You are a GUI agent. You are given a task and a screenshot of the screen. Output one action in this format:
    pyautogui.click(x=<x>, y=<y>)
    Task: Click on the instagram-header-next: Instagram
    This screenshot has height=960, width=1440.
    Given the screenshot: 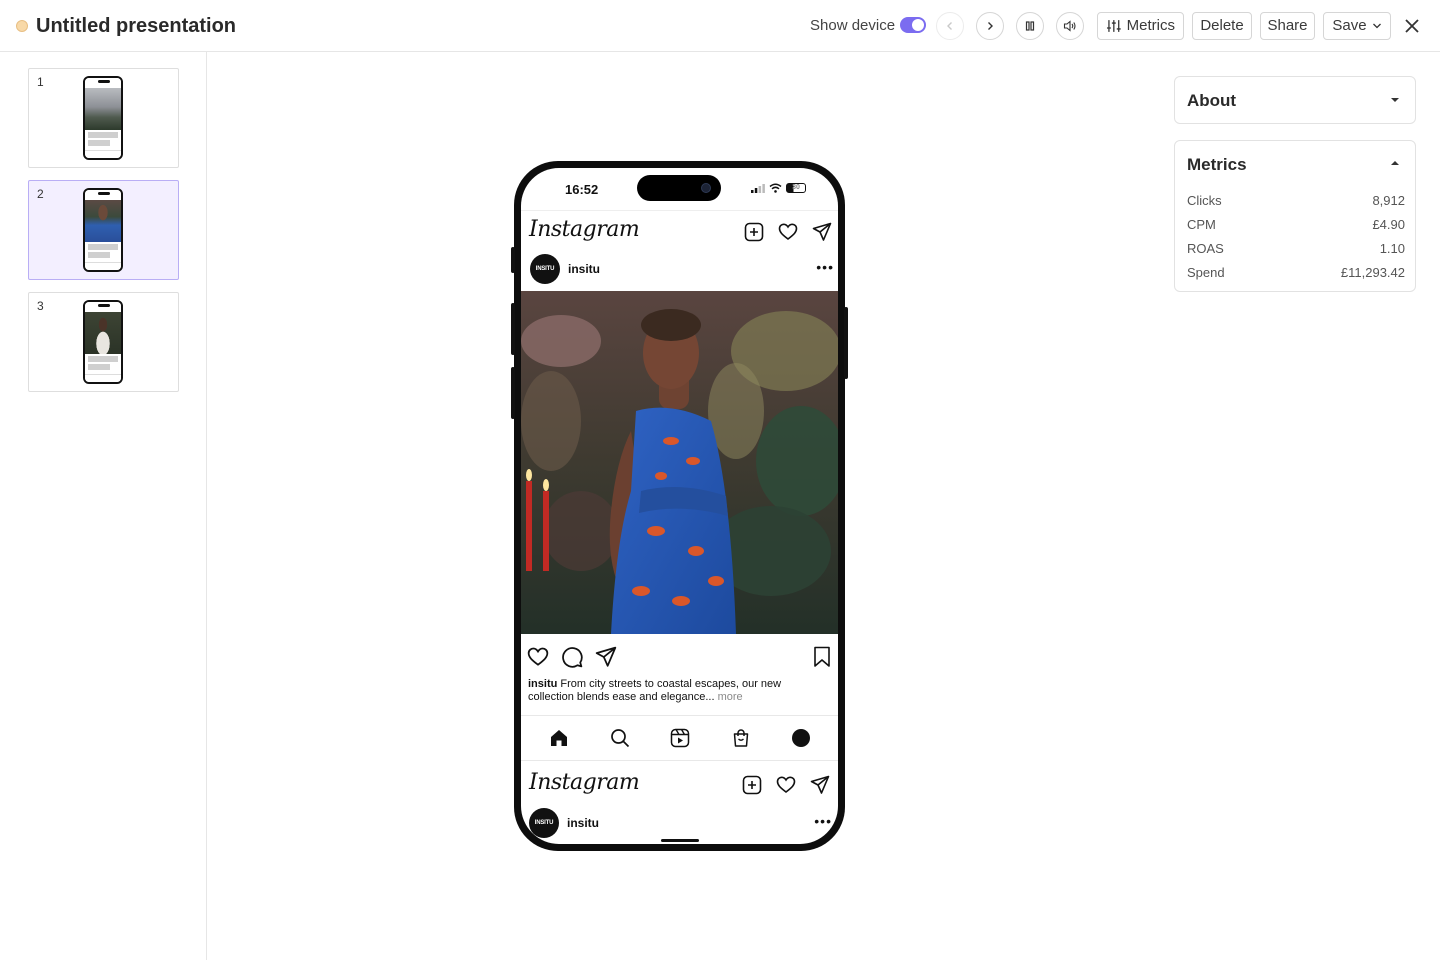 What is the action you would take?
    pyautogui.click(x=679, y=785)
    